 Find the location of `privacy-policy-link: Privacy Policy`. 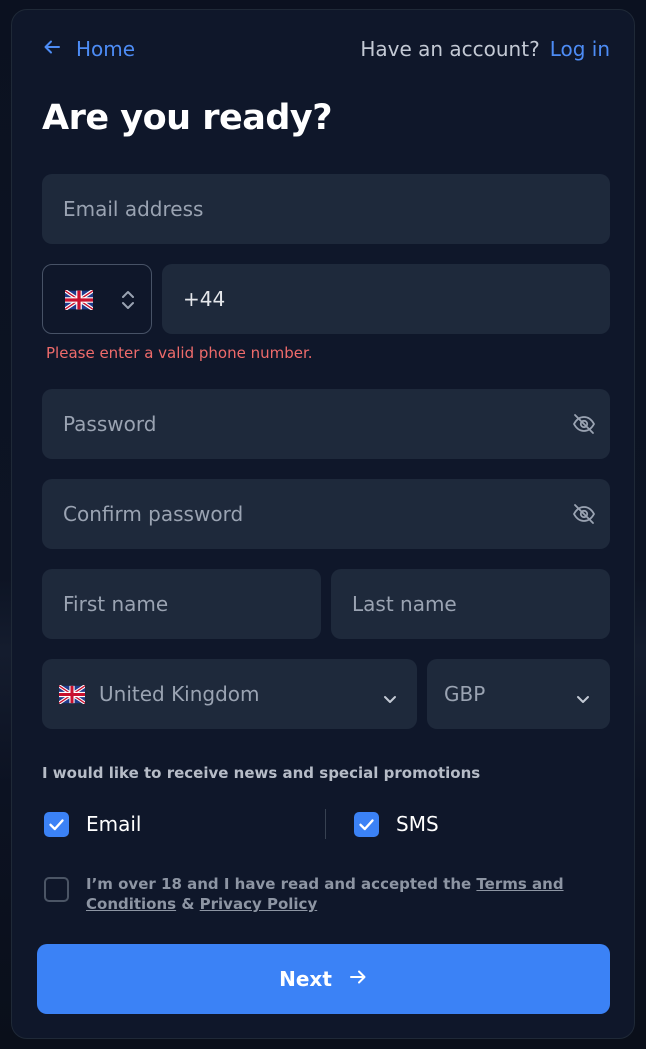

privacy-policy-link: Privacy Policy is located at coordinates (259, 904).